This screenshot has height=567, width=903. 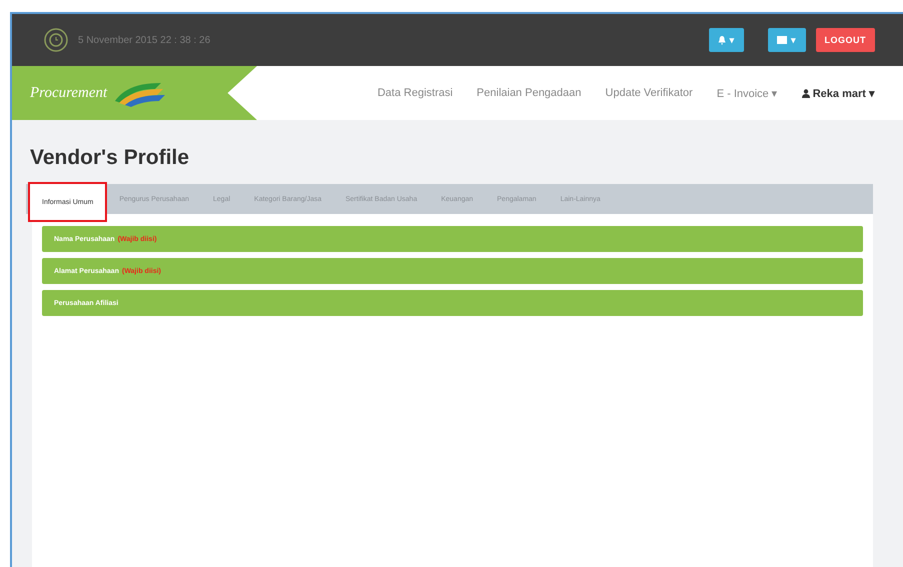 What do you see at coordinates (649, 93) in the screenshot?
I see `nav-link: Update Verifikator` at bounding box center [649, 93].